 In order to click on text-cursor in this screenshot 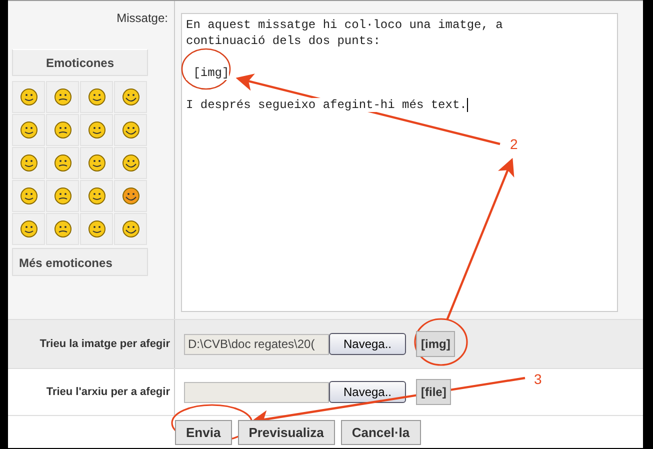, I will do `click(467, 105)`.